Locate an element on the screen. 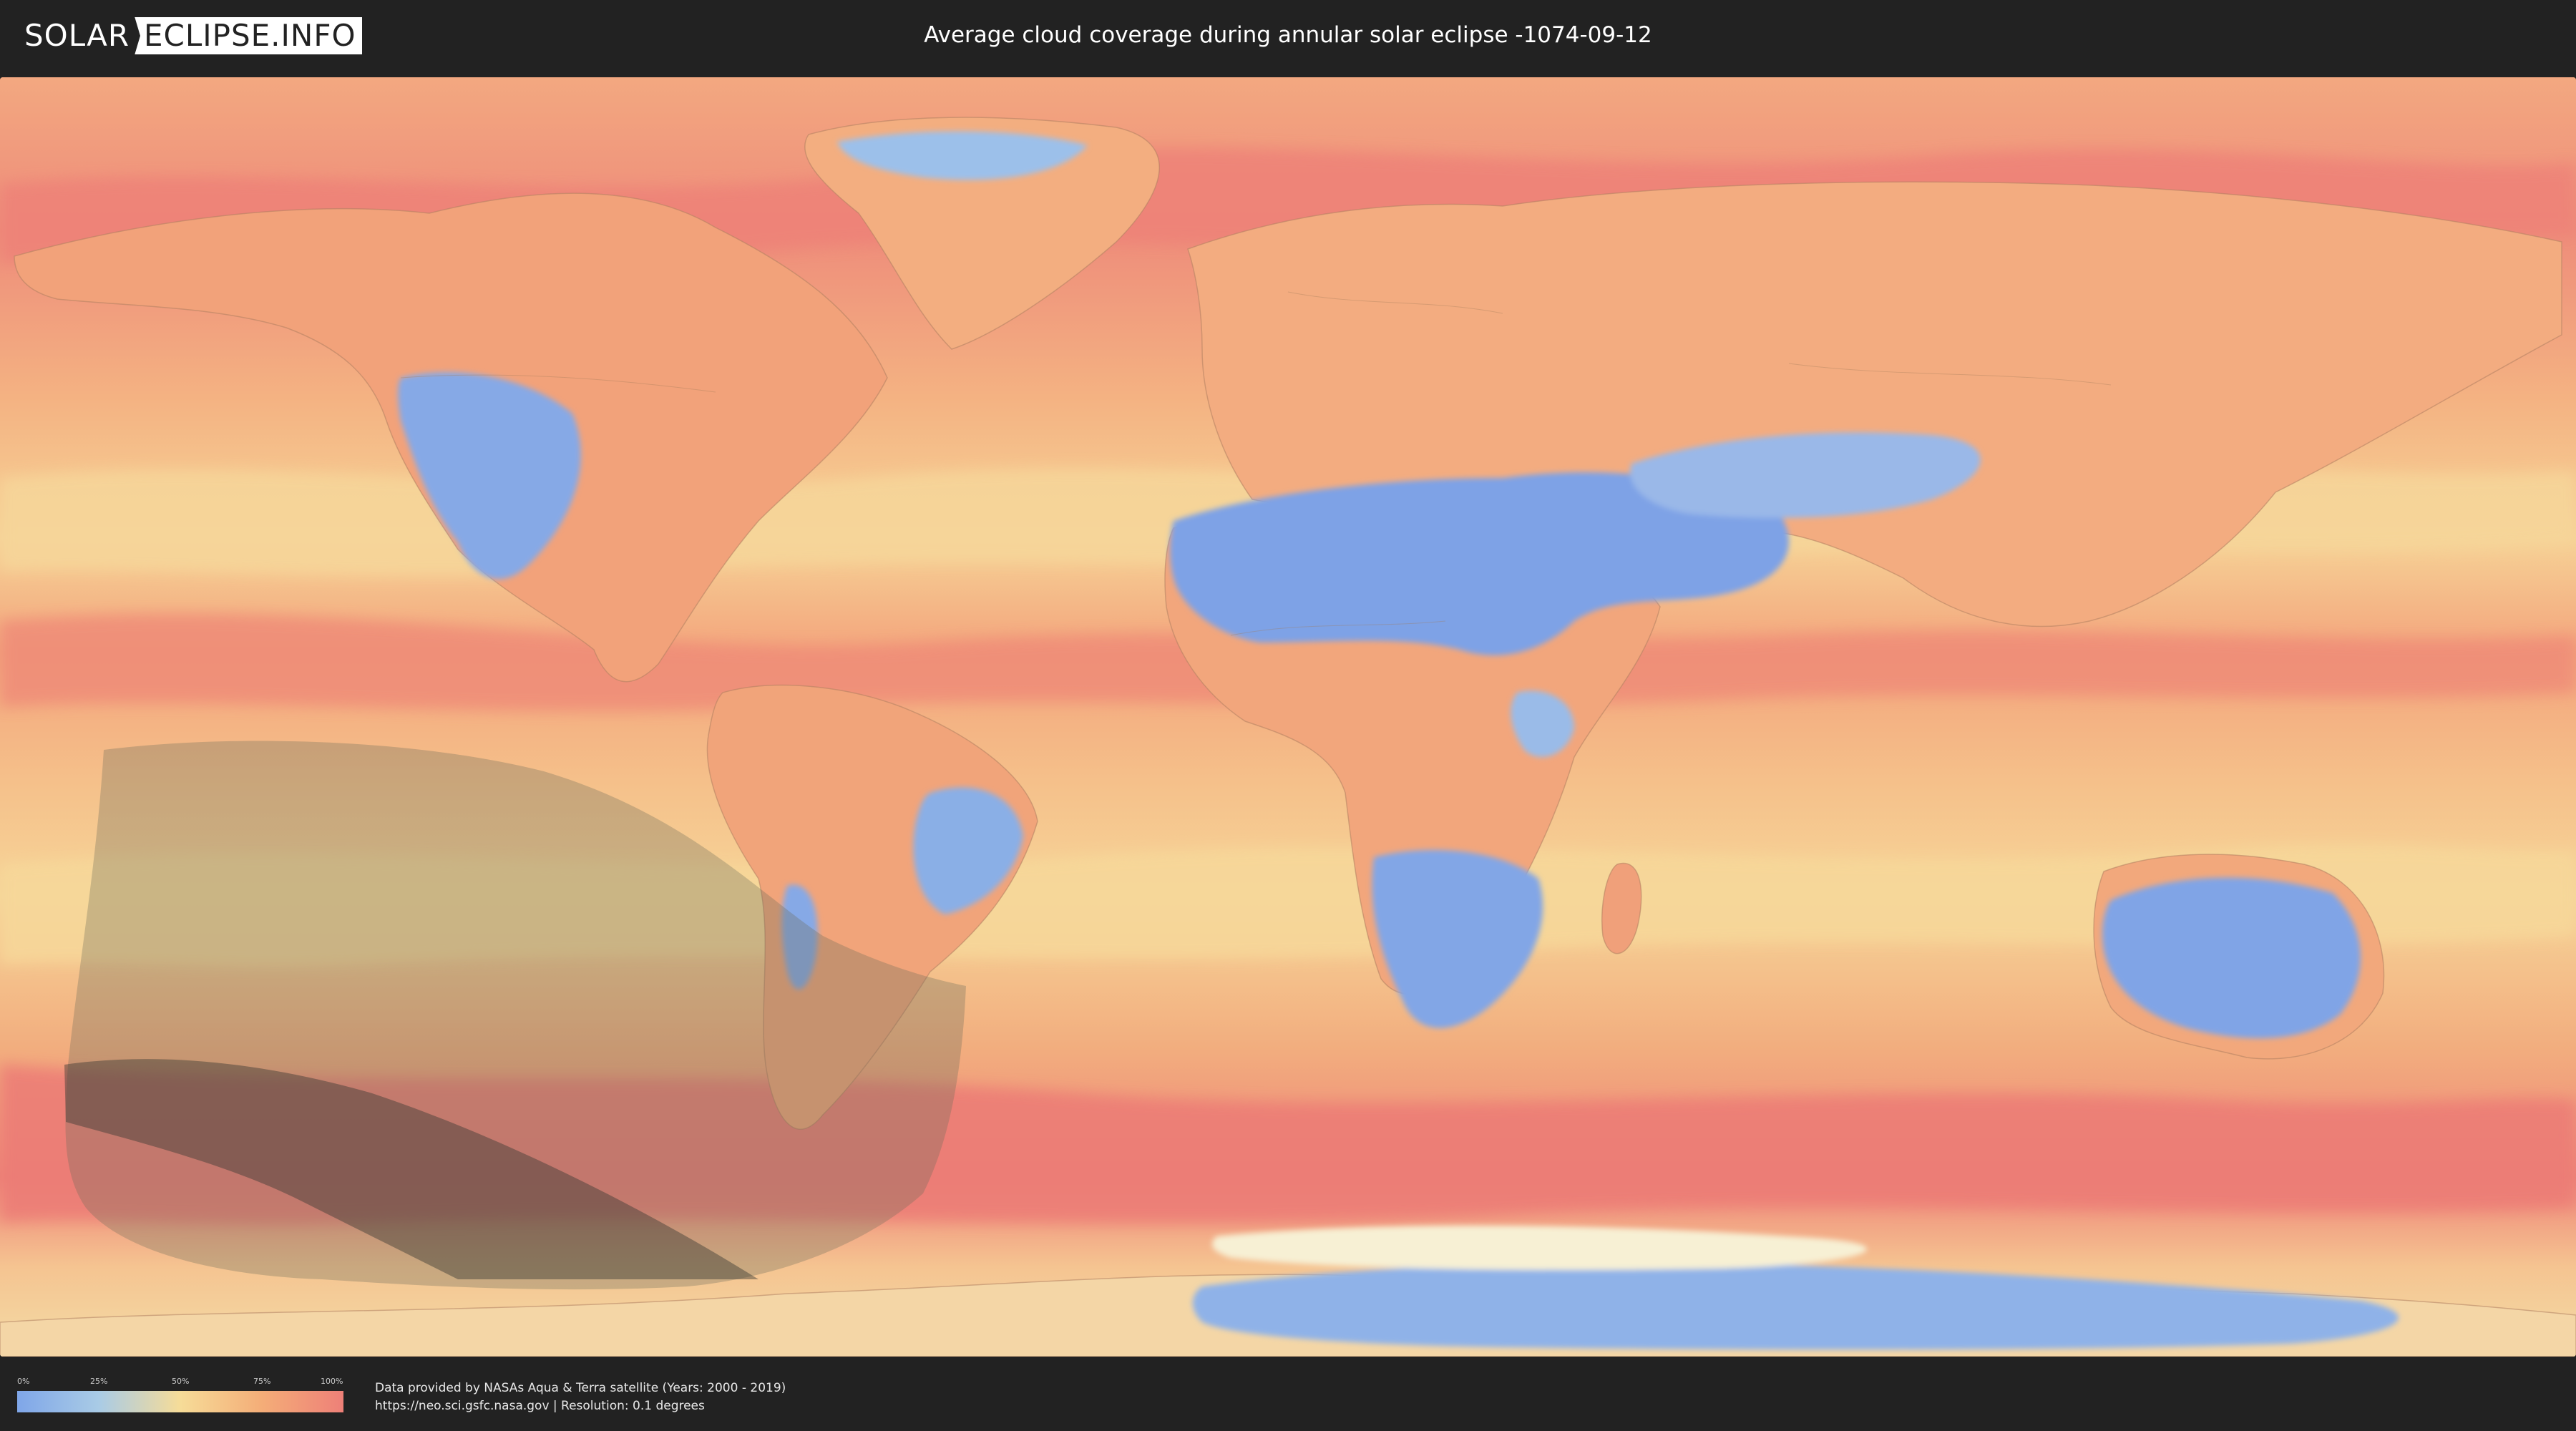  legend-tick-25: 25% is located at coordinates (99, 1382).